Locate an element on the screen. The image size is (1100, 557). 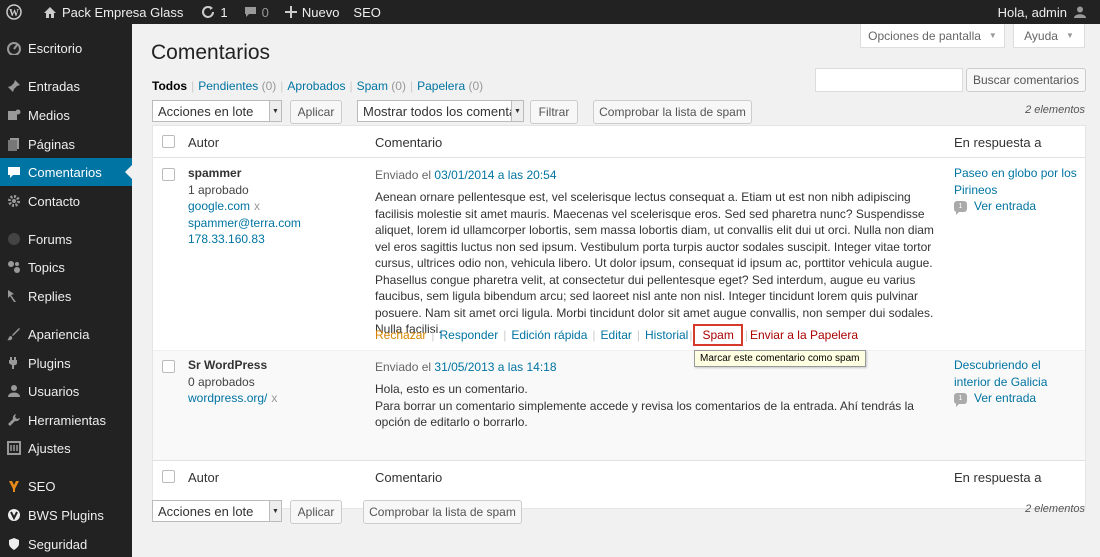
sidebar-item-plugins: Plugins is located at coordinates (66, 363).